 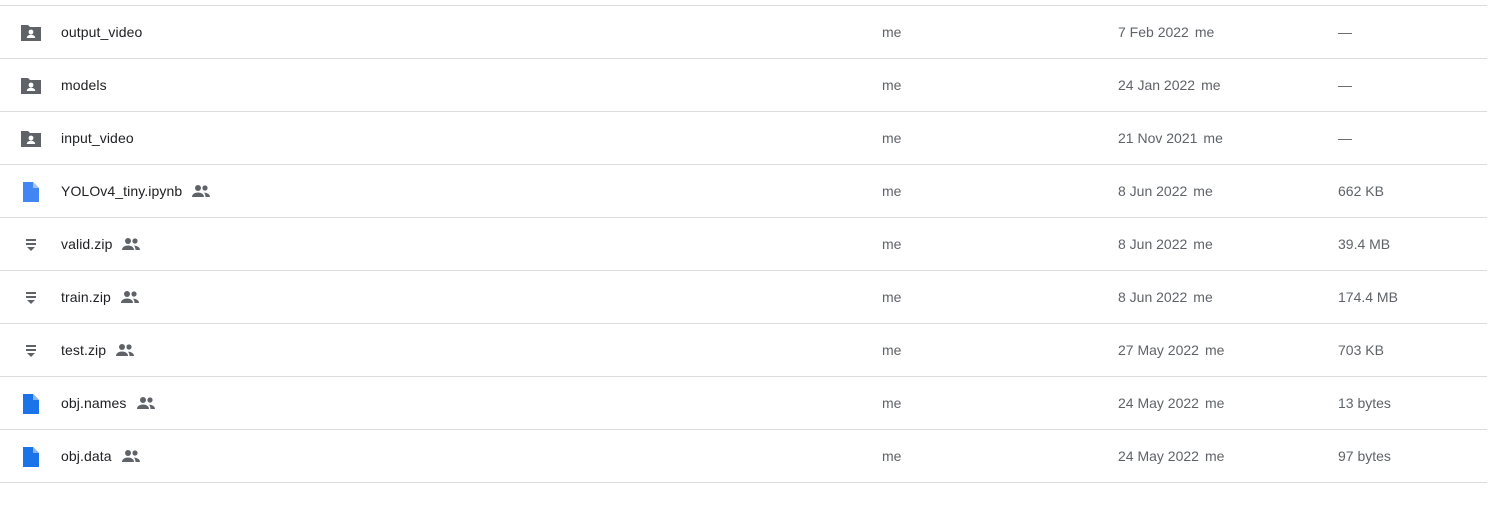 I want to click on file-row: obj.names me 24 May 2022 me 13 bytes, so click(x=743, y=403).